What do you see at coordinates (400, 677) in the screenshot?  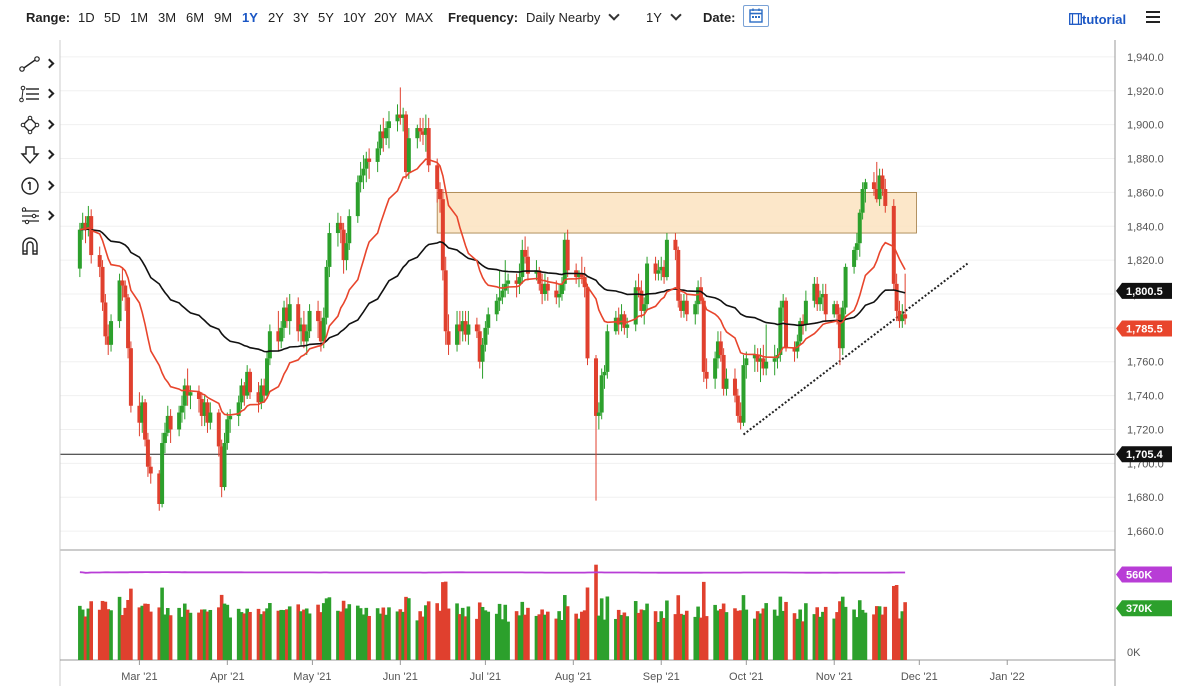 I see `time-tick-label: Jun '21` at bounding box center [400, 677].